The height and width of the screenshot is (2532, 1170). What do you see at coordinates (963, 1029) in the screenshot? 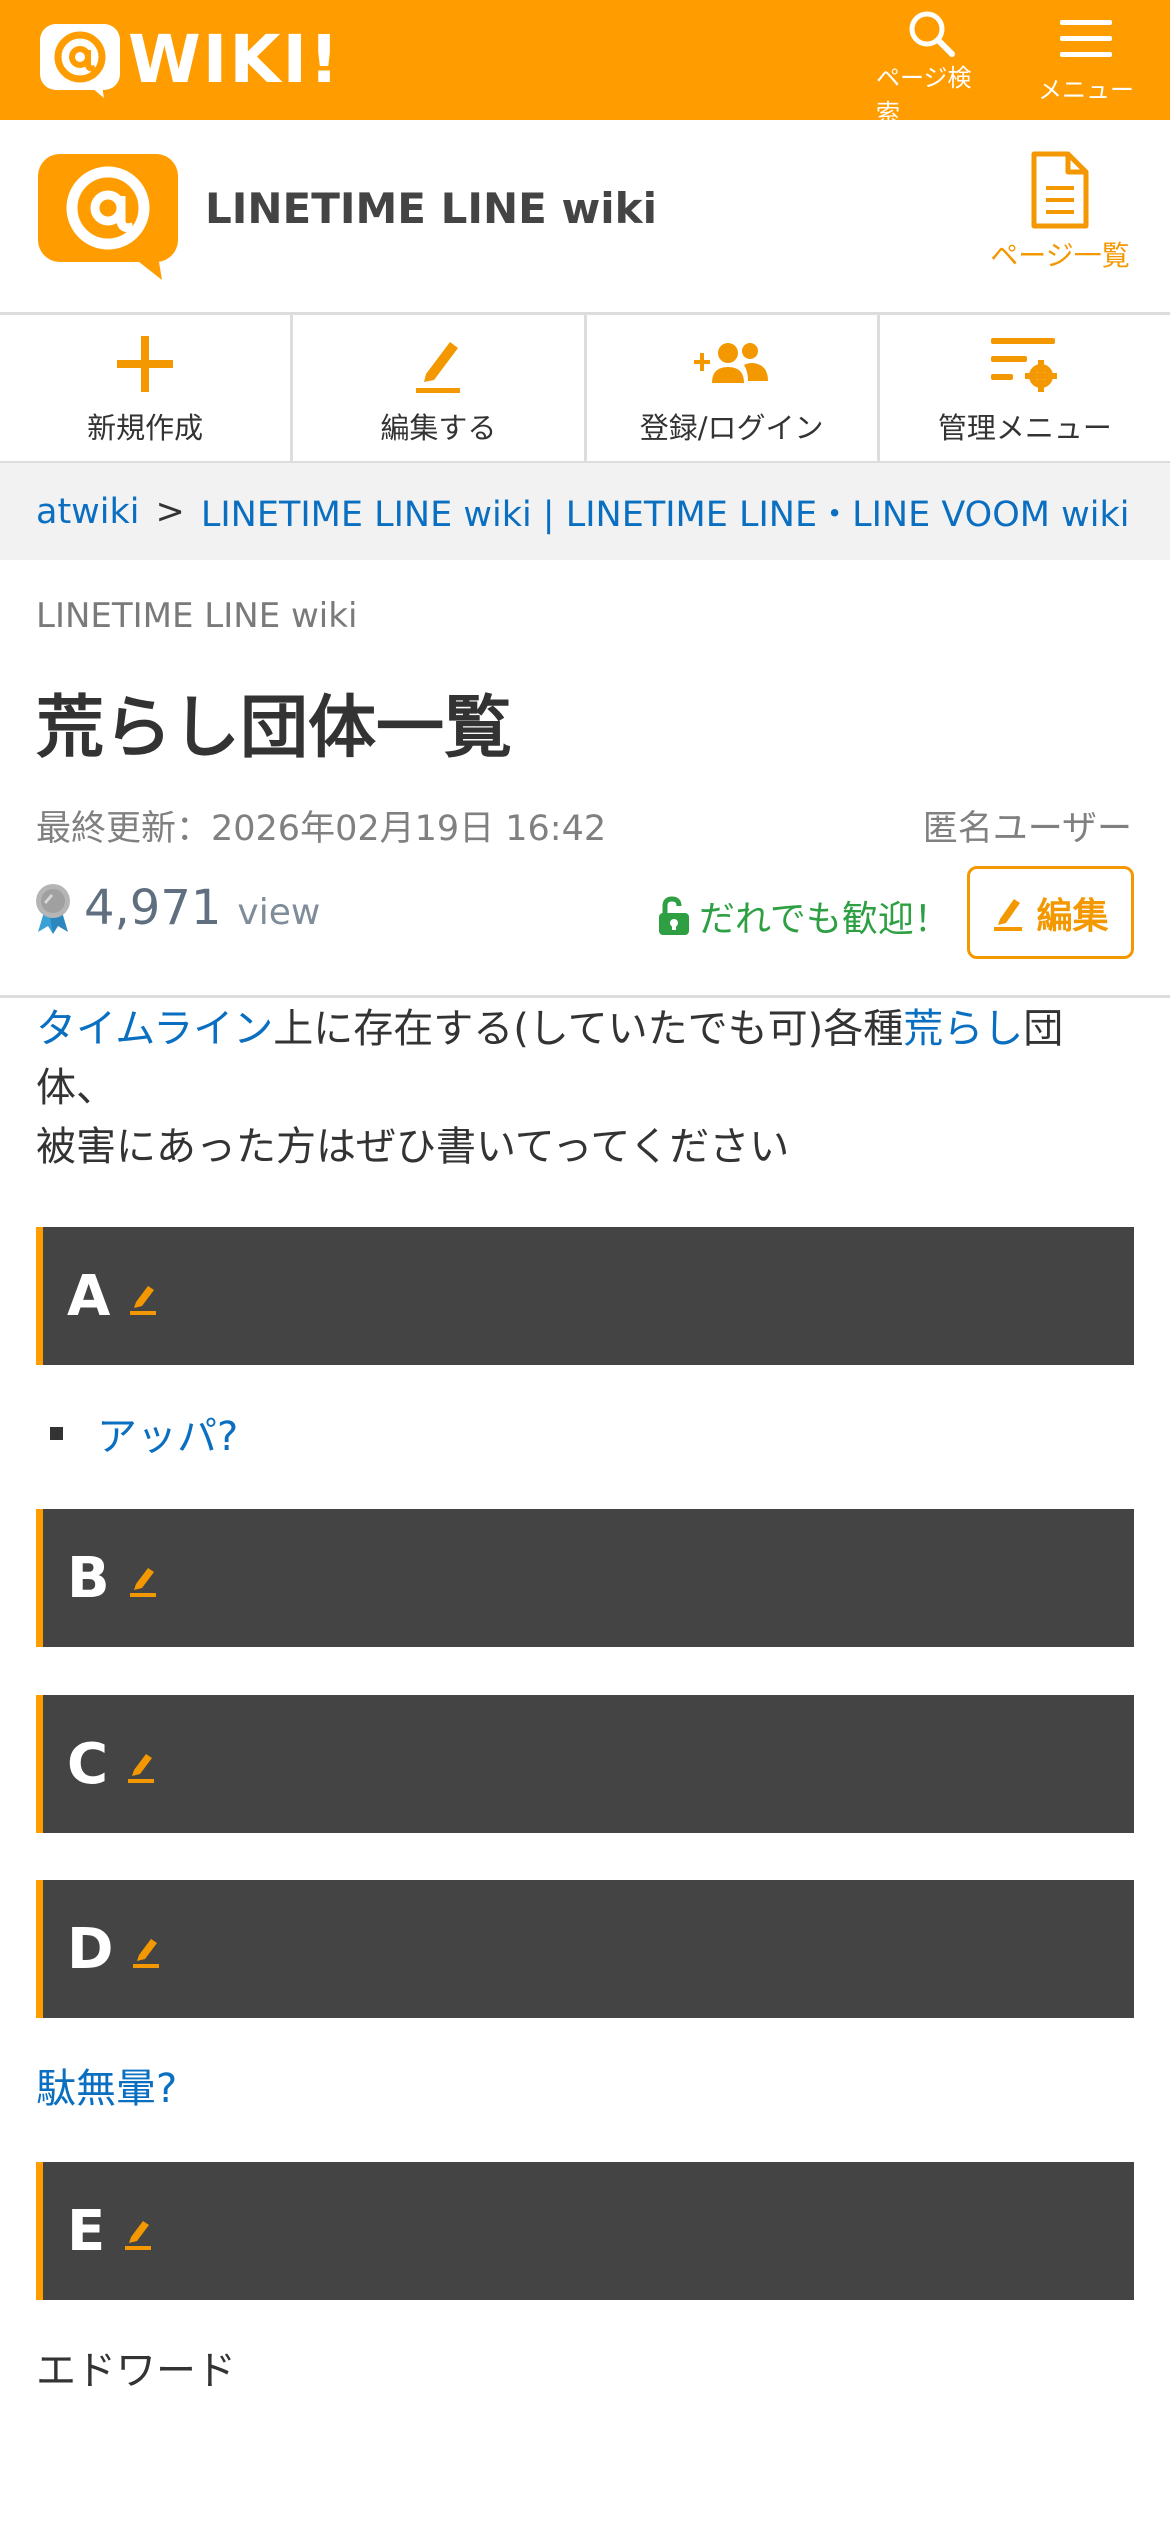
I see `trolling-link: 荒らし` at bounding box center [963, 1029].